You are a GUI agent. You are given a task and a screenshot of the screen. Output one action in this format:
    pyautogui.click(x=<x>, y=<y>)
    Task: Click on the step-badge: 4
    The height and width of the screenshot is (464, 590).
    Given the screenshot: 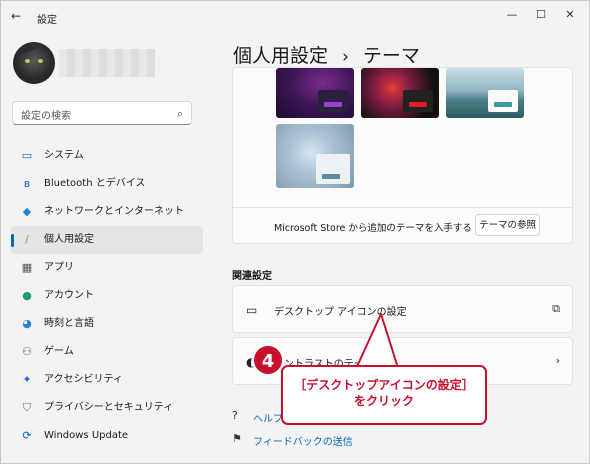 What is the action you would take?
    pyautogui.click(x=268, y=360)
    